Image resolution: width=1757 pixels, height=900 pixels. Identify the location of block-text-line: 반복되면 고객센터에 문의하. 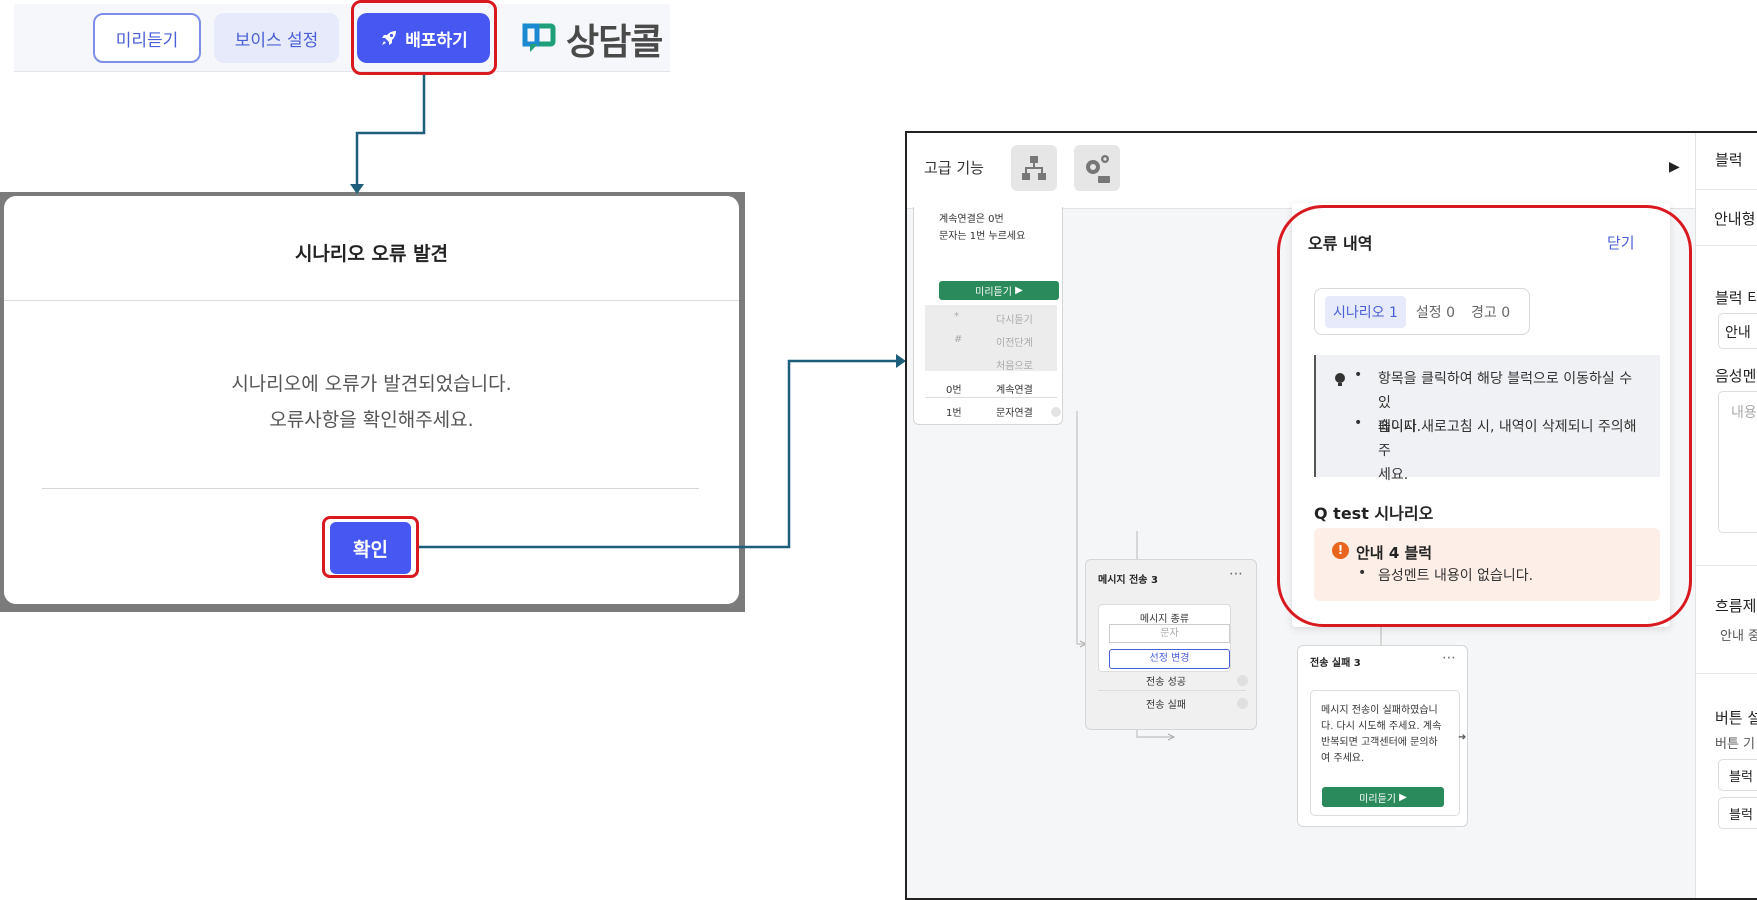
(1379, 742).